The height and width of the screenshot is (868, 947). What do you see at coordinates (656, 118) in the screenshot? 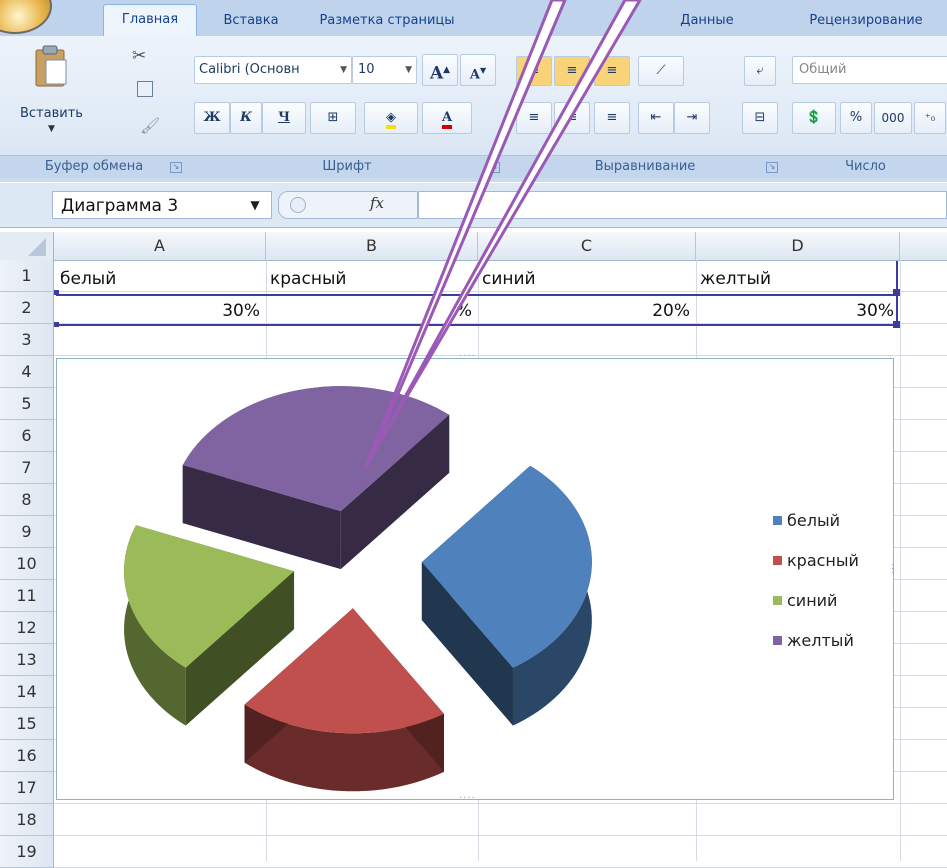
I see `decrease-indent-icon: ⇤` at bounding box center [656, 118].